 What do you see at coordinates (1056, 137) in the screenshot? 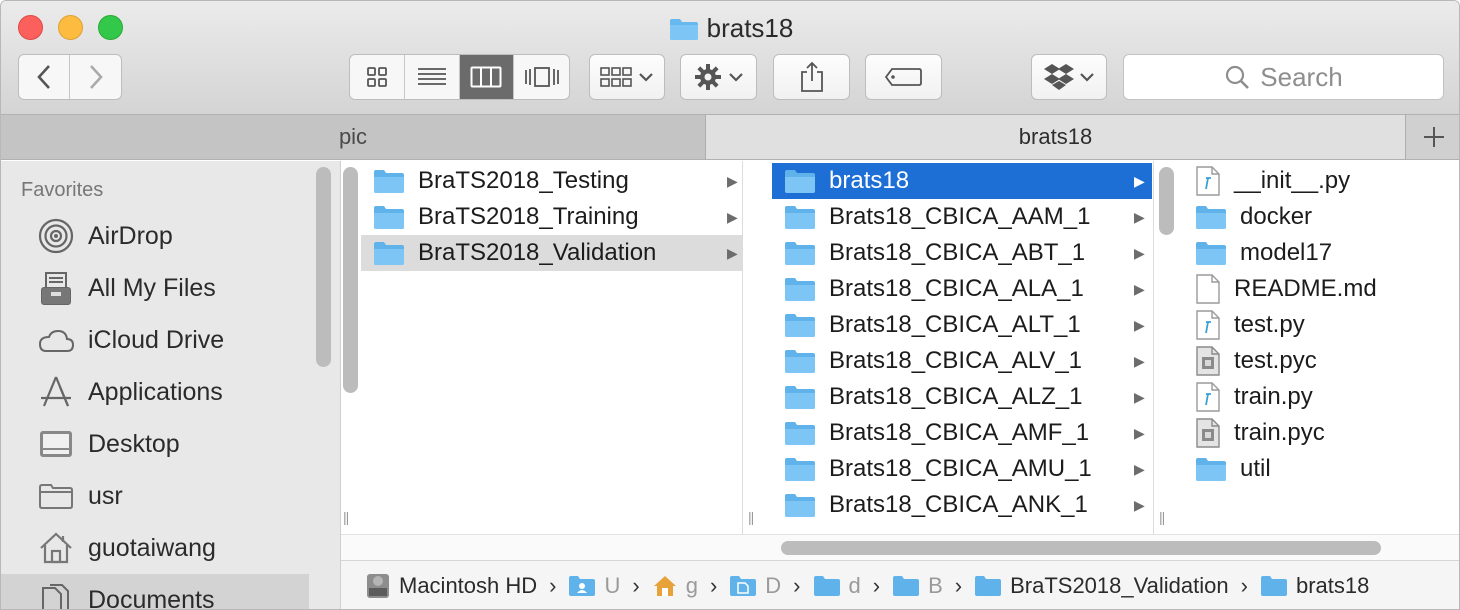
I see `tab-brats18: brats18` at bounding box center [1056, 137].